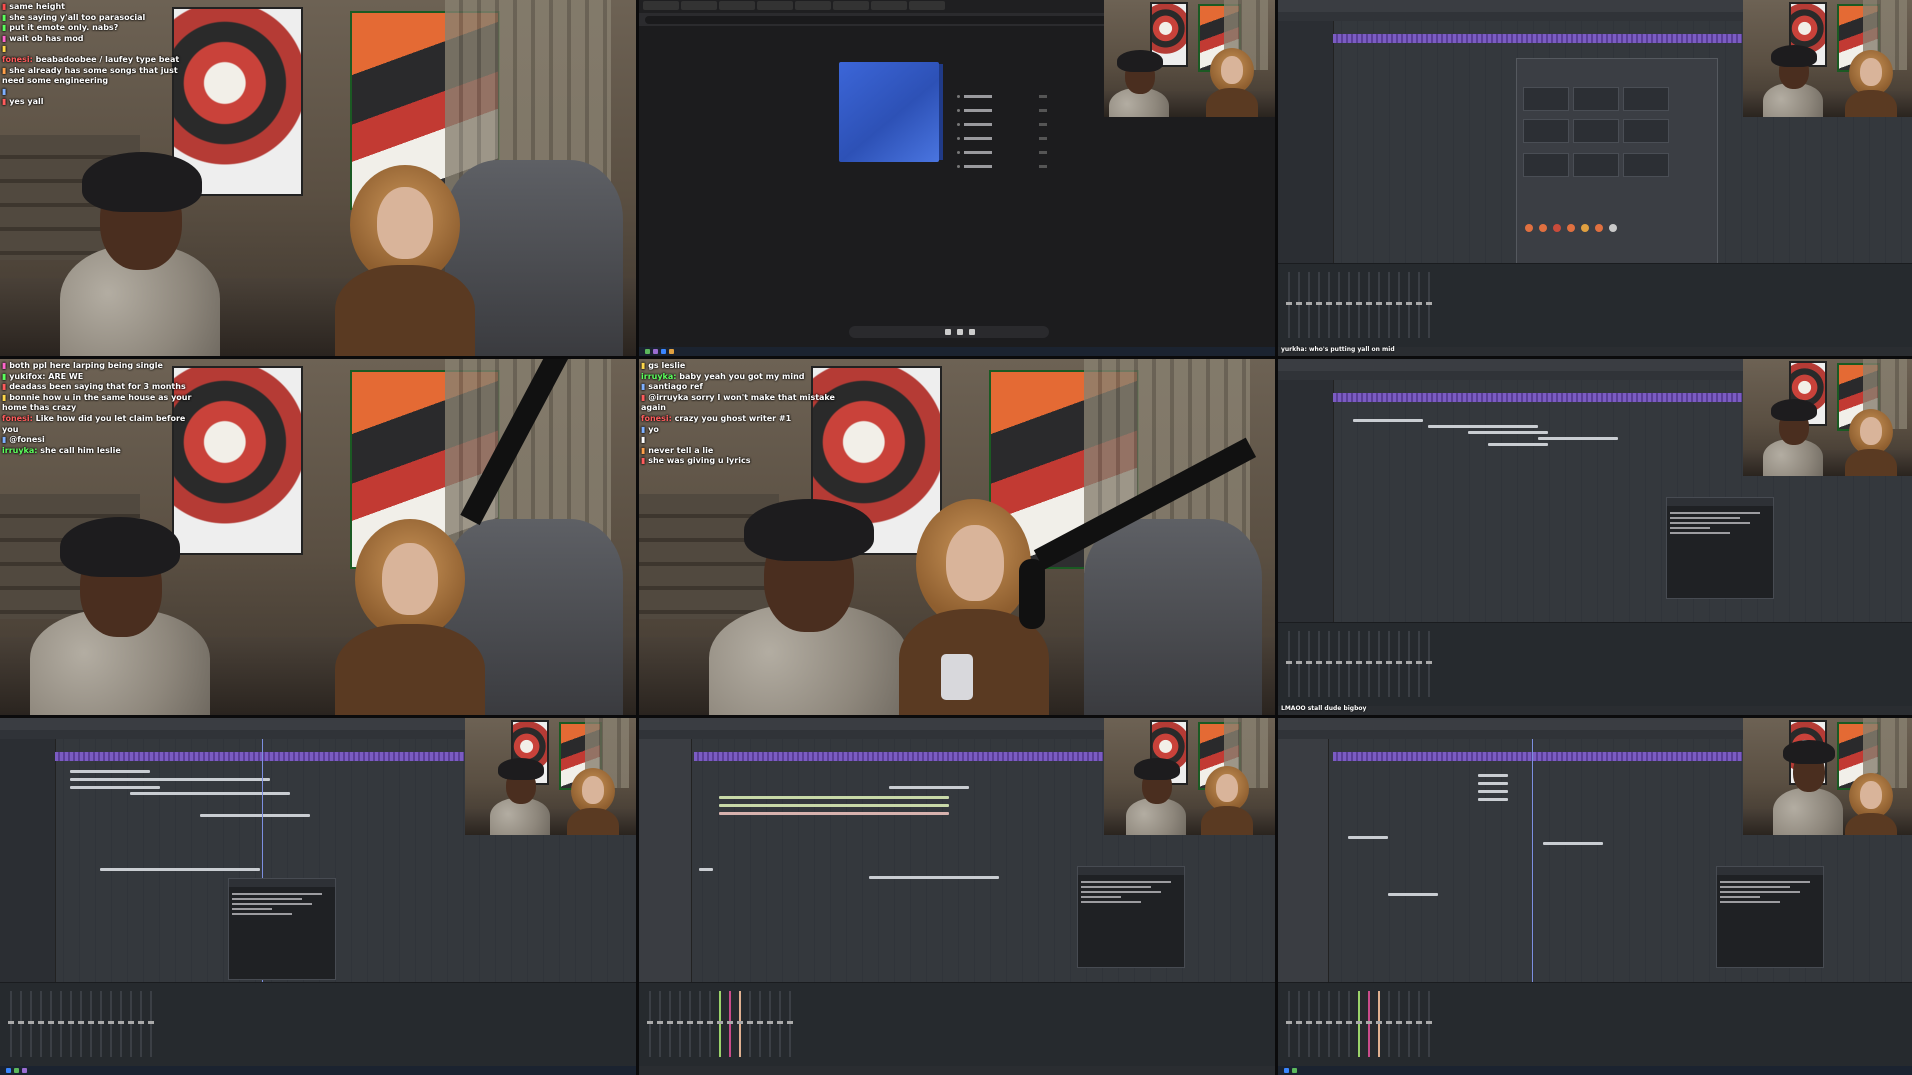 The width and height of the screenshot is (1912, 1075). What do you see at coordinates (60, 28) in the screenshot?
I see `chat-line: ▮ put it emote only. nabs?` at bounding box center [60, 28].